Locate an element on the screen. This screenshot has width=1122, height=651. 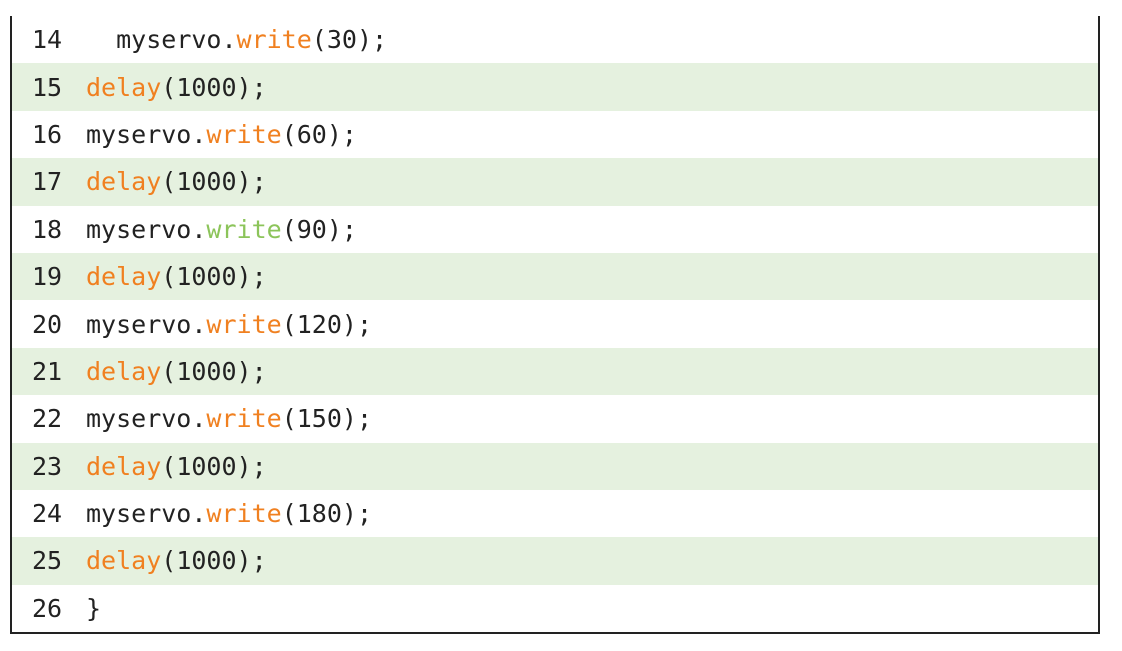
line-number: 16 is located at coordinates (47, 134).